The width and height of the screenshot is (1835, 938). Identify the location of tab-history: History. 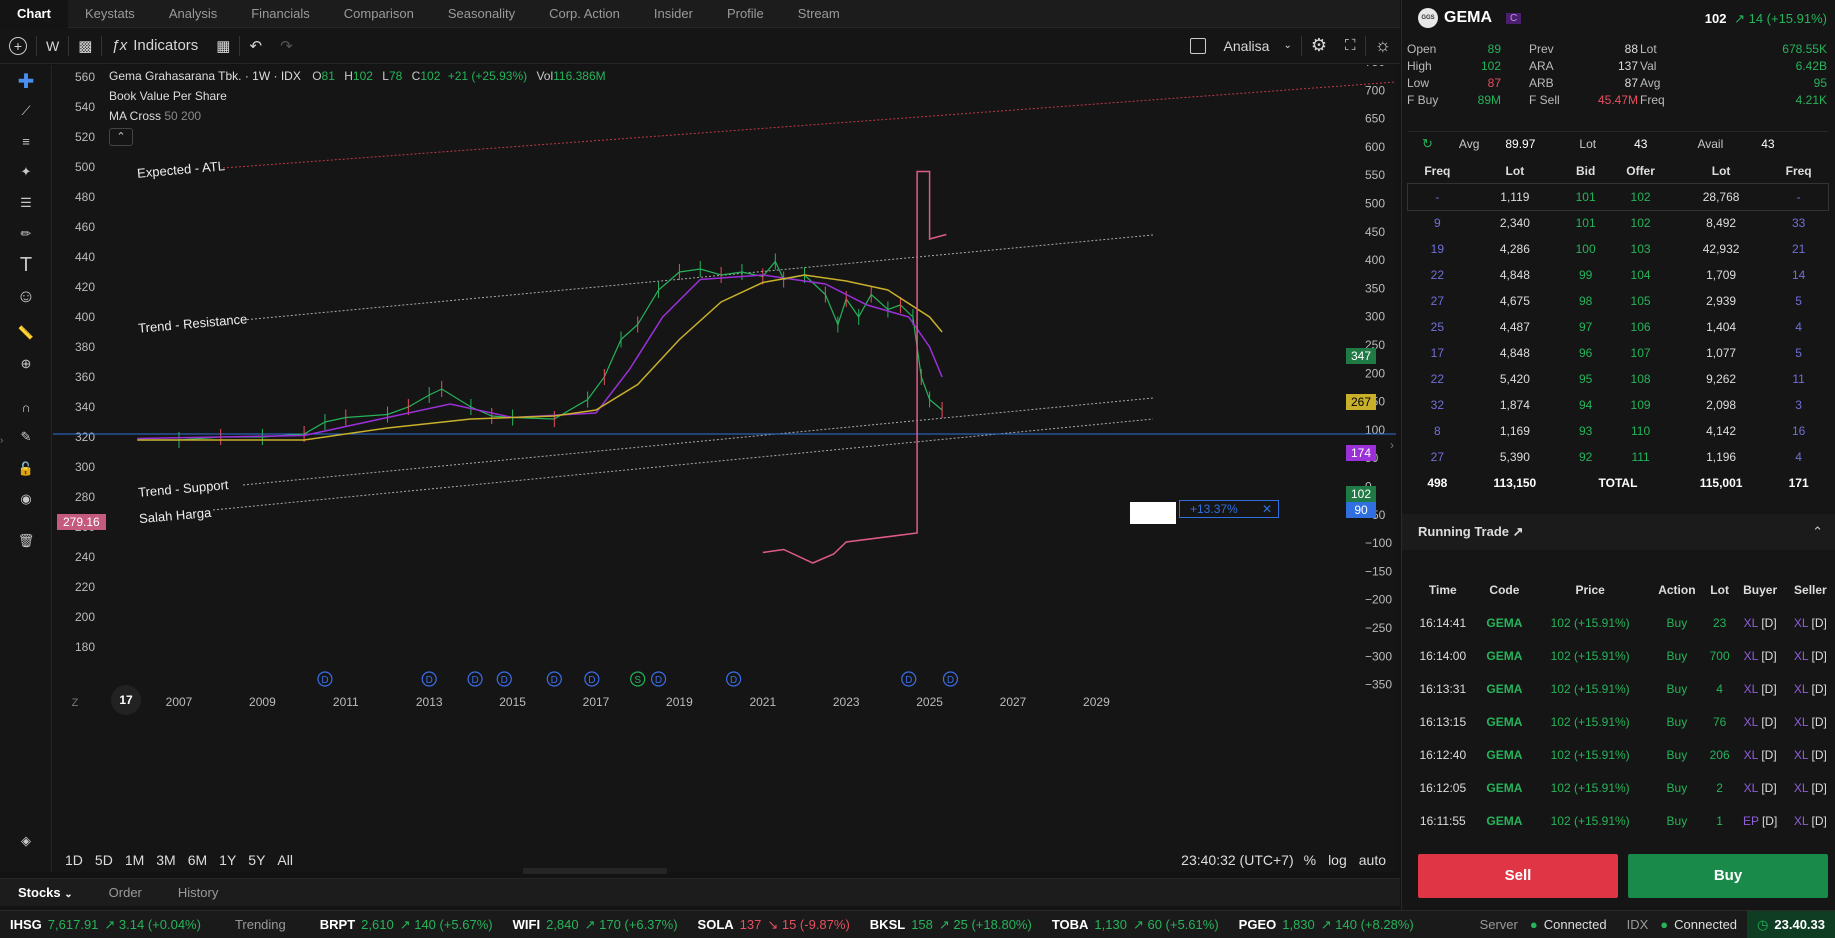
(198, 892).